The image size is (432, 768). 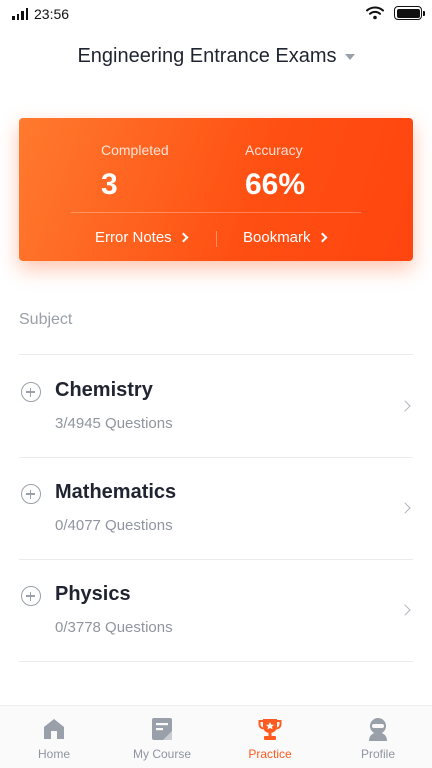 I want to click on signal-icon, so click(x=20, y=14).